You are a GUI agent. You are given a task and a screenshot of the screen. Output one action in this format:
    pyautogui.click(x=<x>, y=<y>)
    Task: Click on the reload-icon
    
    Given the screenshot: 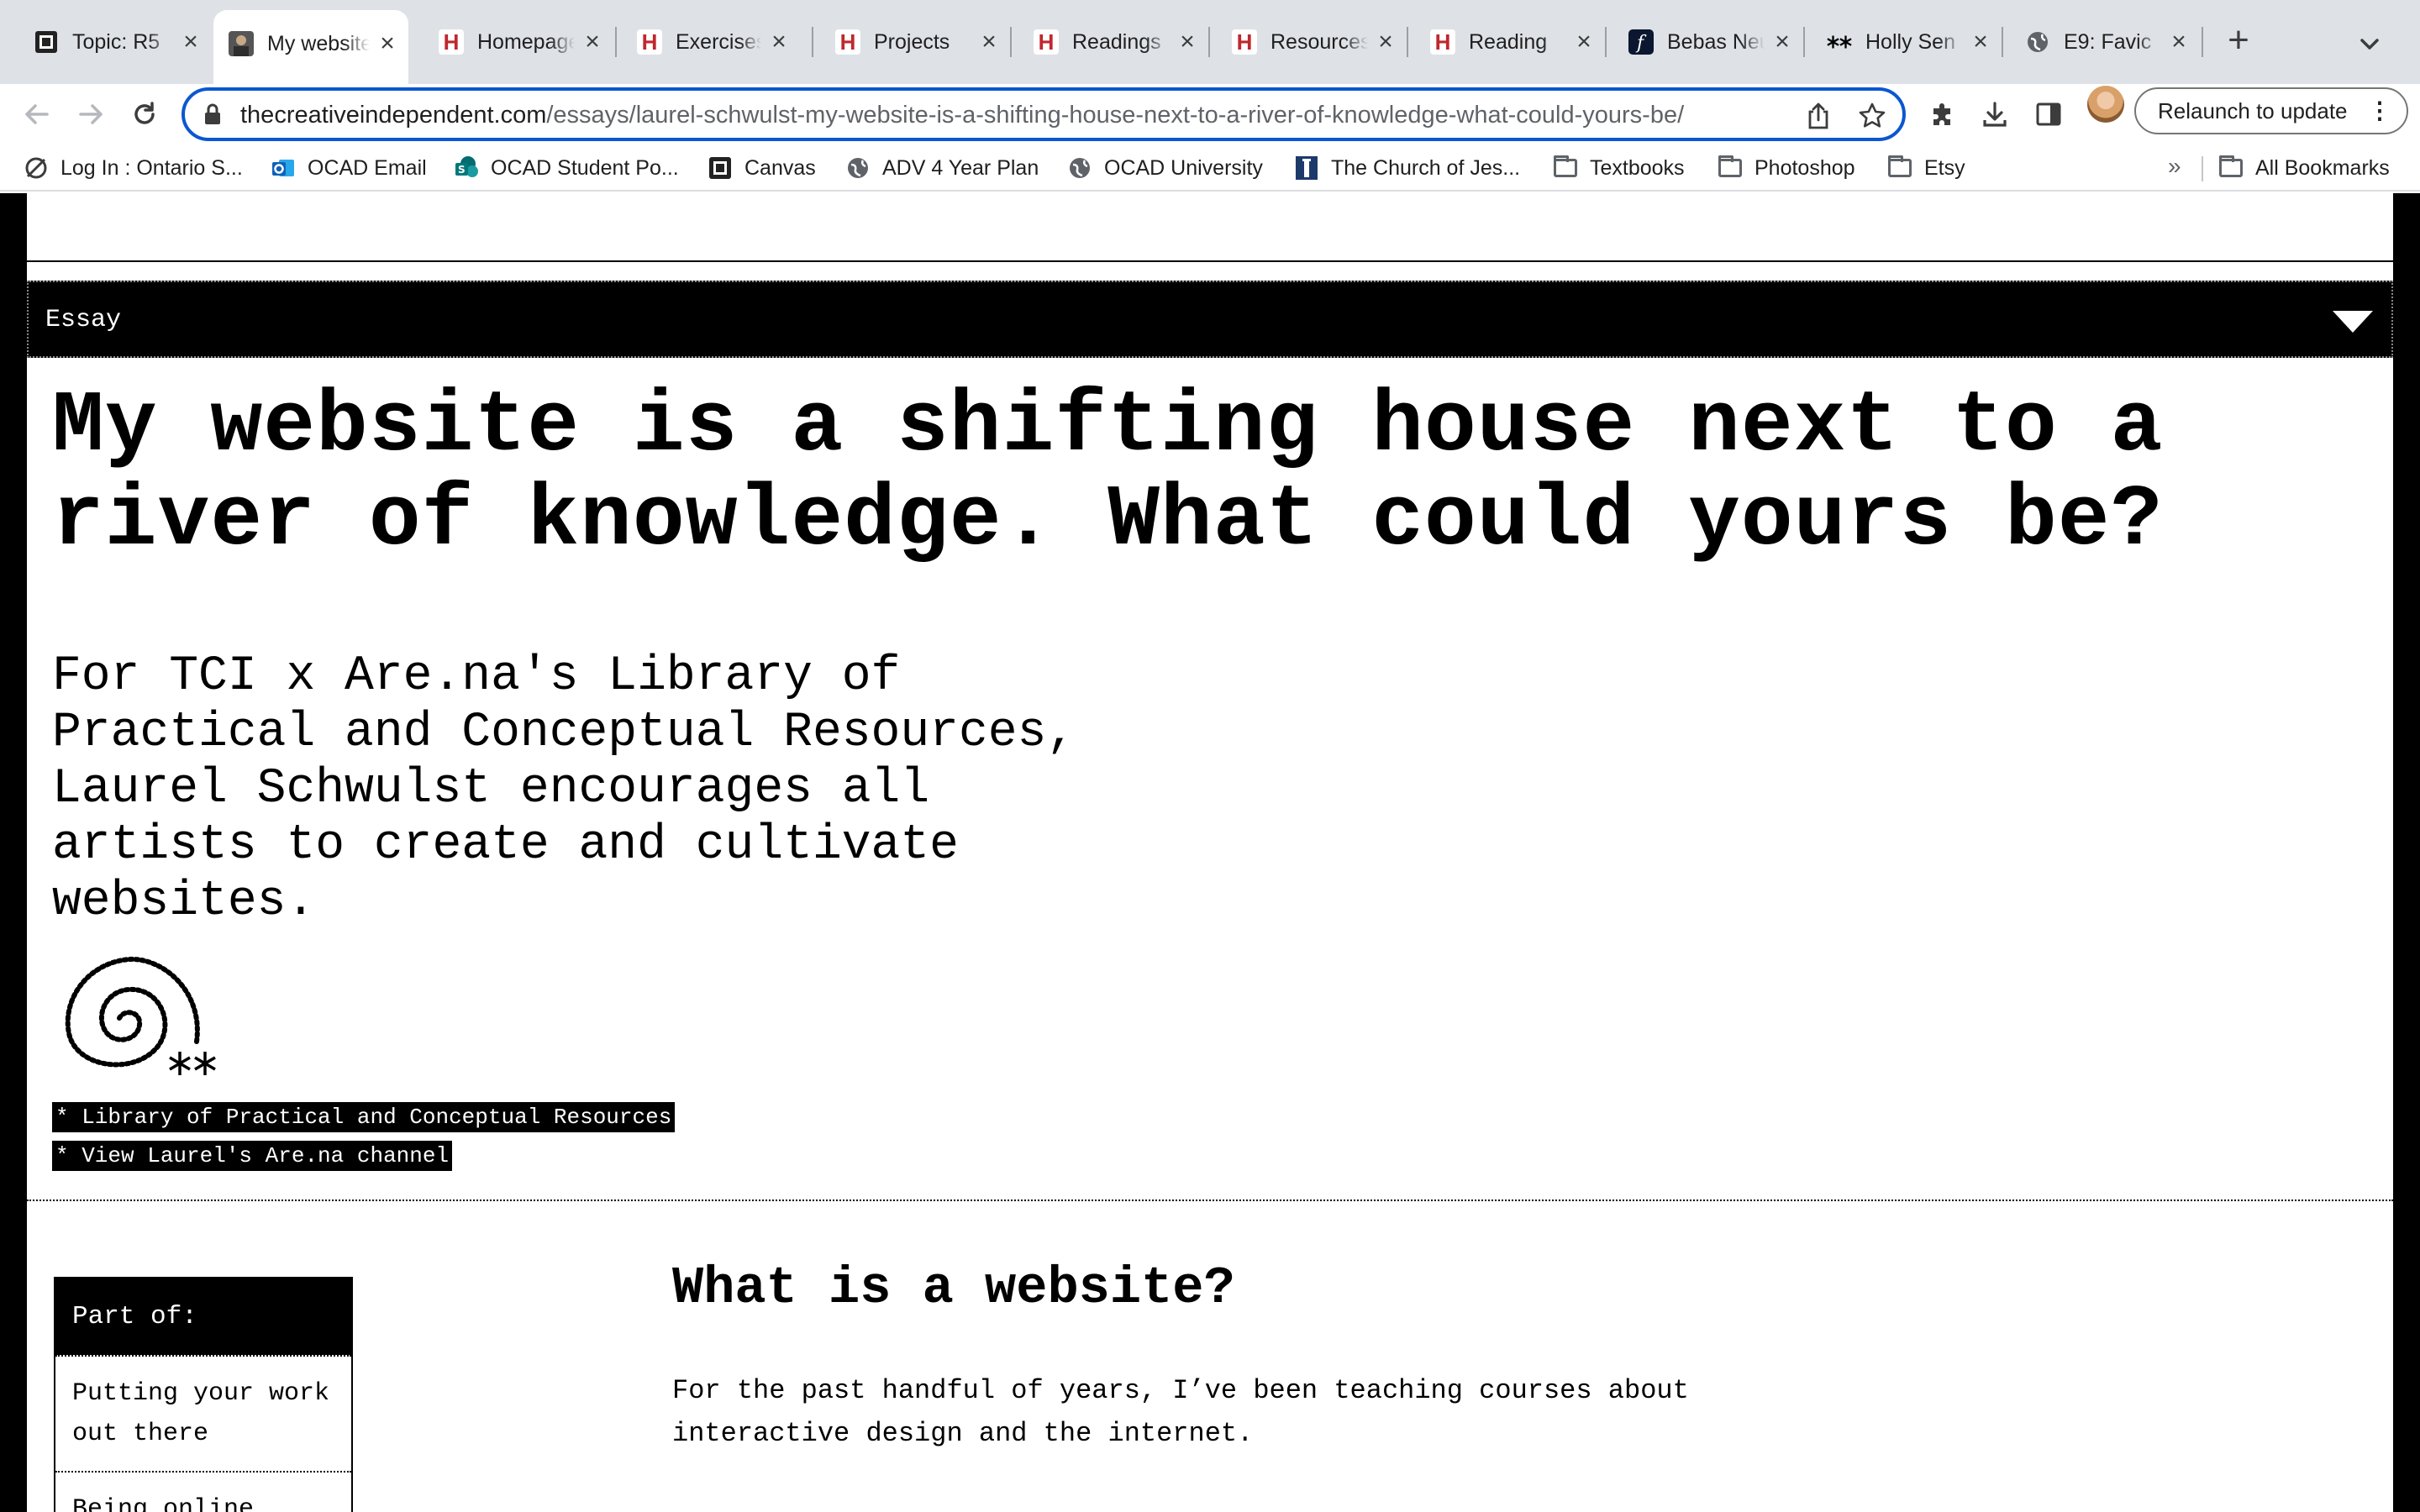 What is the action you would take?
    pyautogui.click(x=144, y=114)
    